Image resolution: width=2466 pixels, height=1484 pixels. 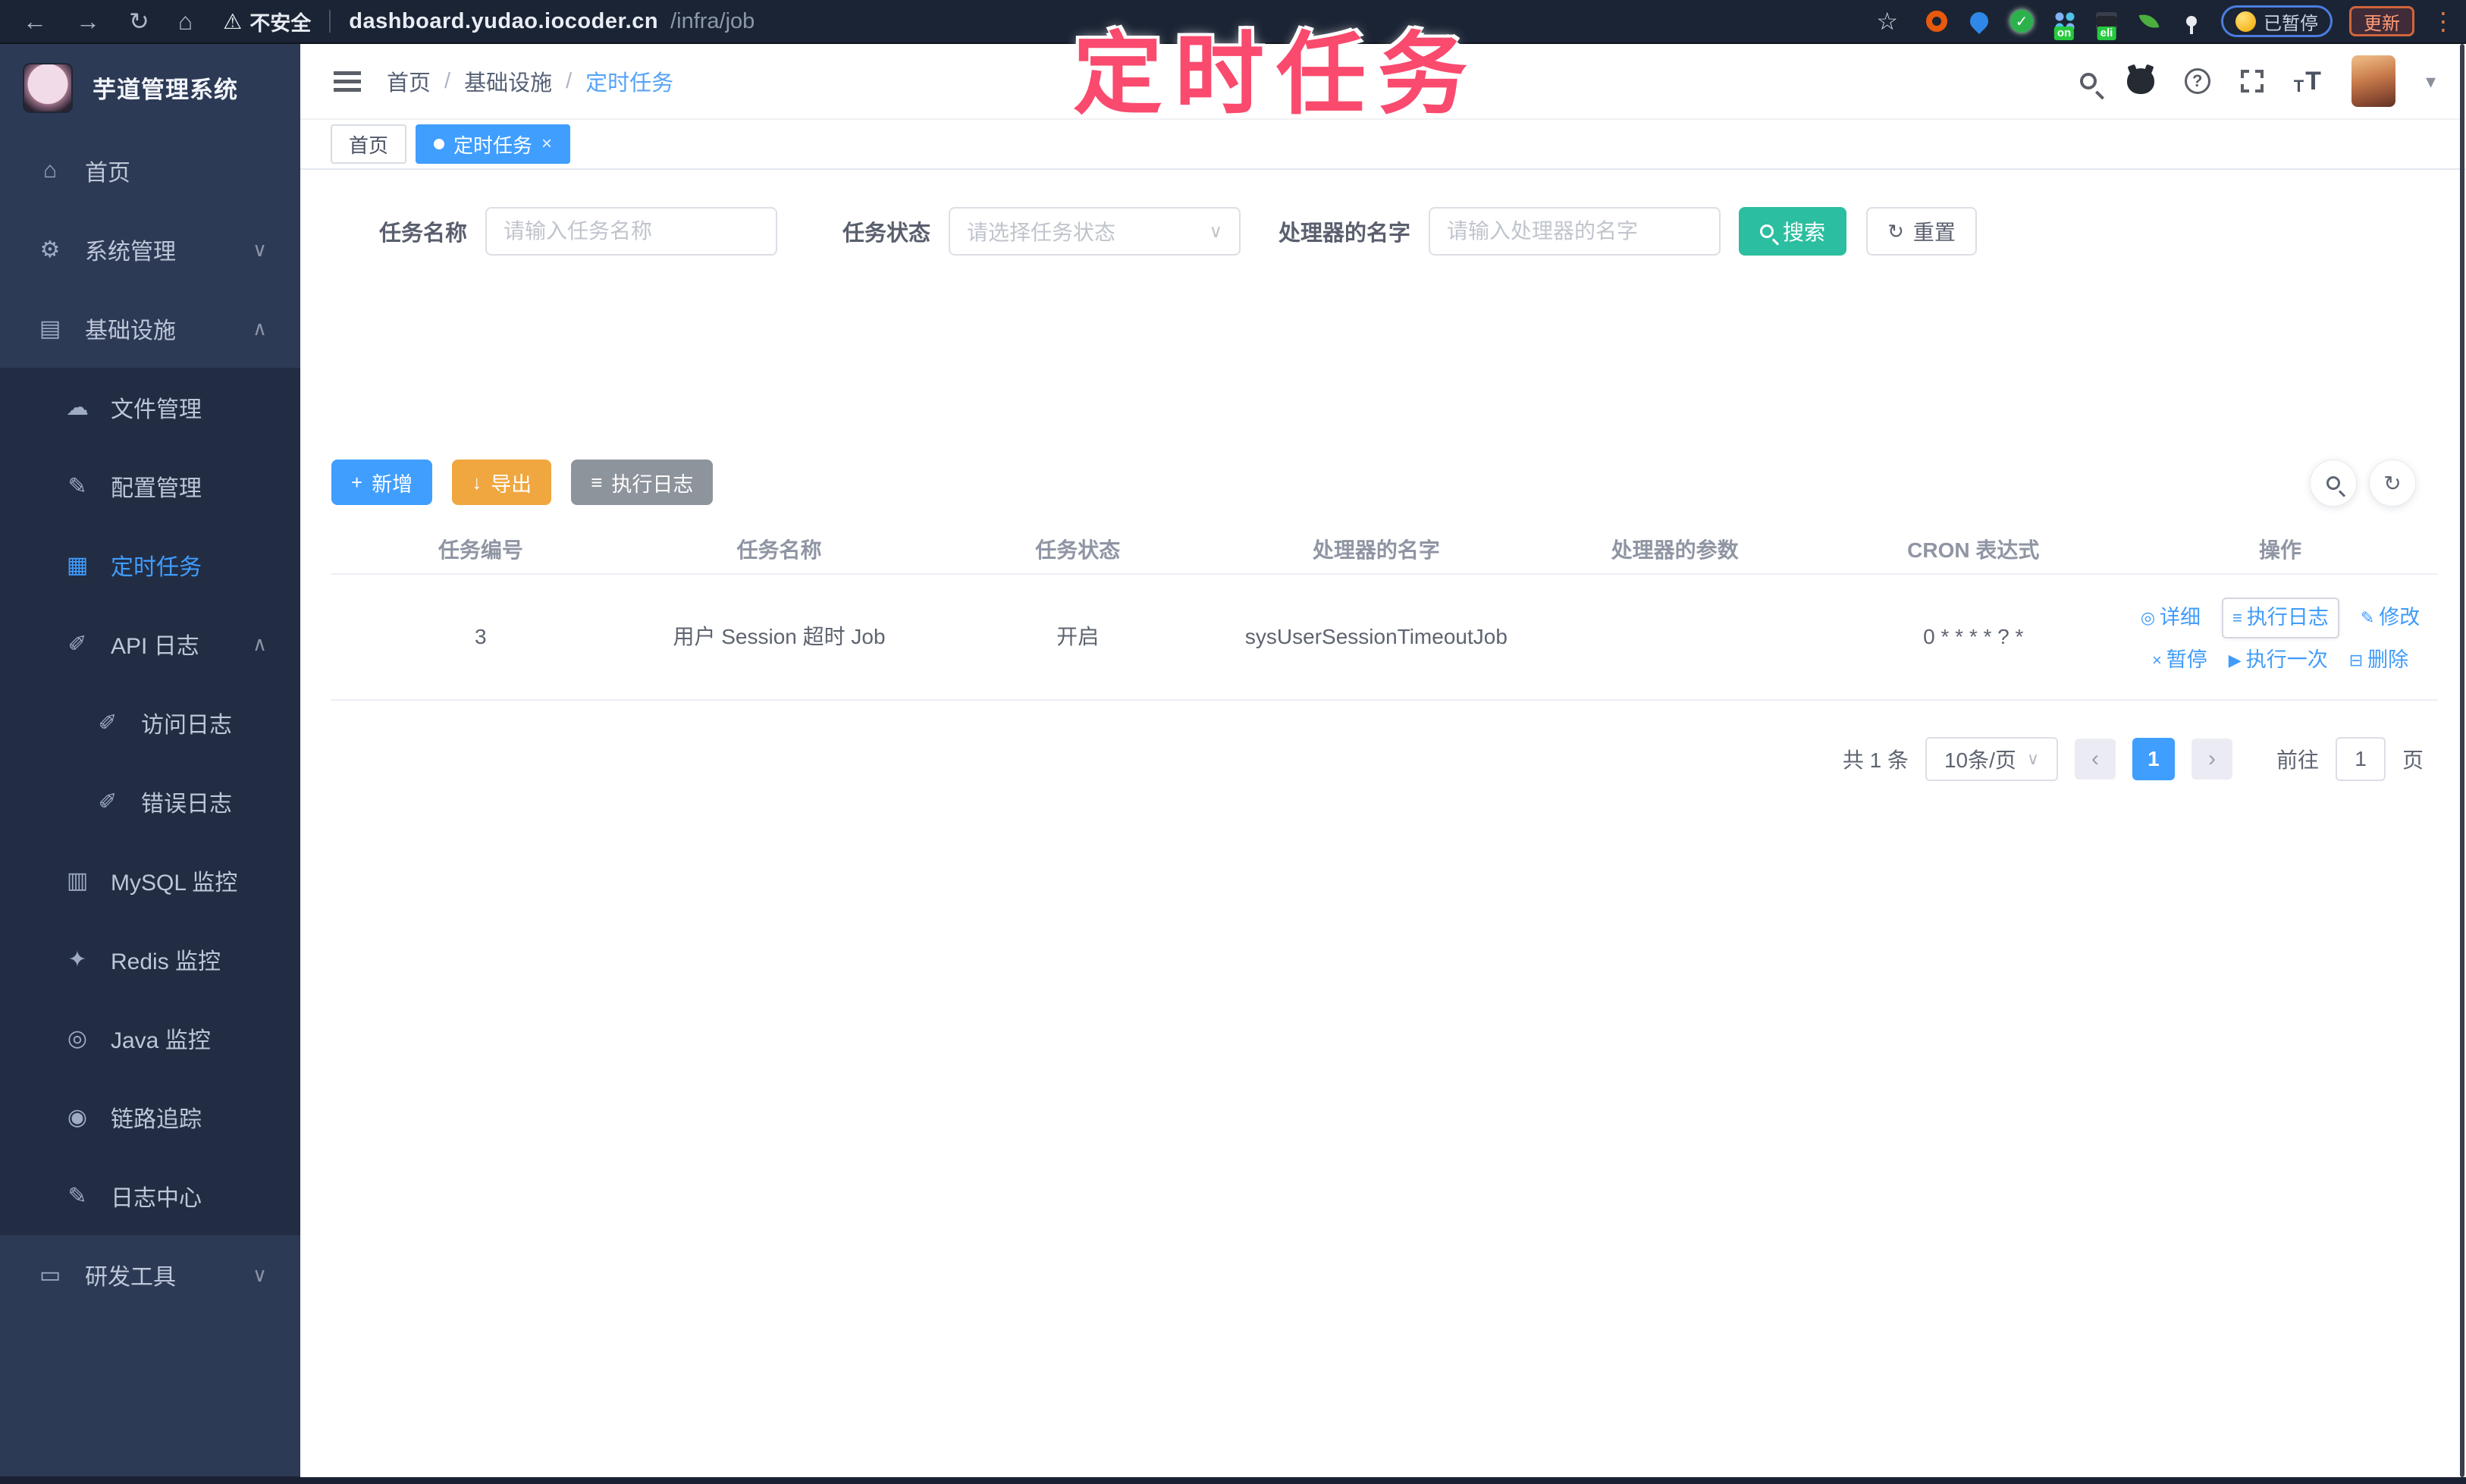 I want to click on reset-button: ↻ 重置, so click(x=1921, y=232).